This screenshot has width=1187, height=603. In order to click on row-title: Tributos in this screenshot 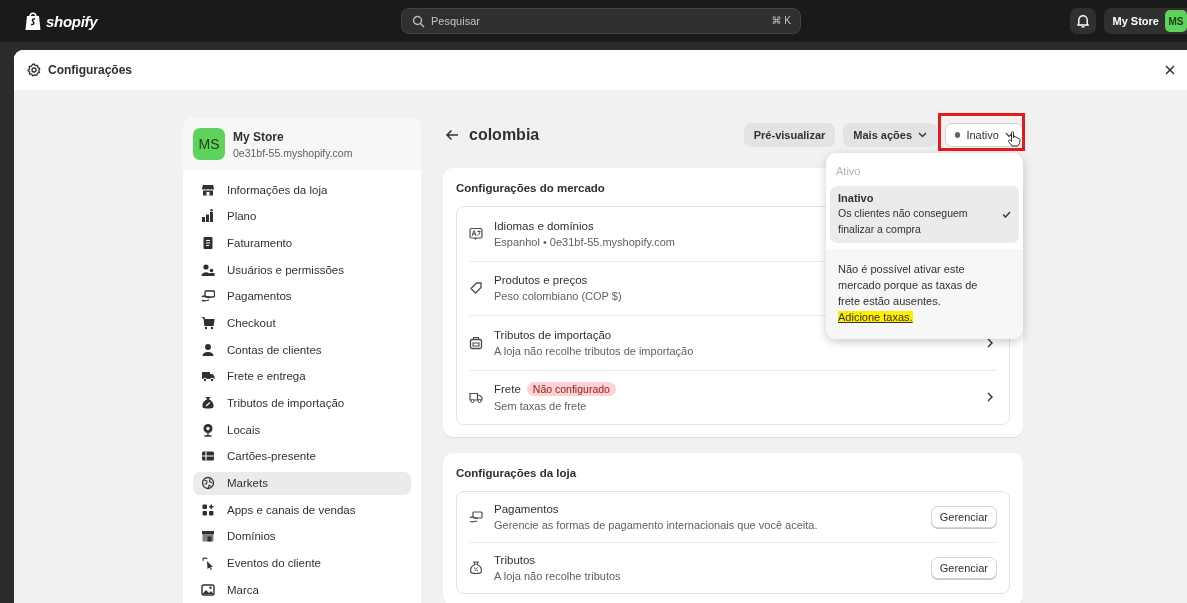, I will do `click(515, 560)`.